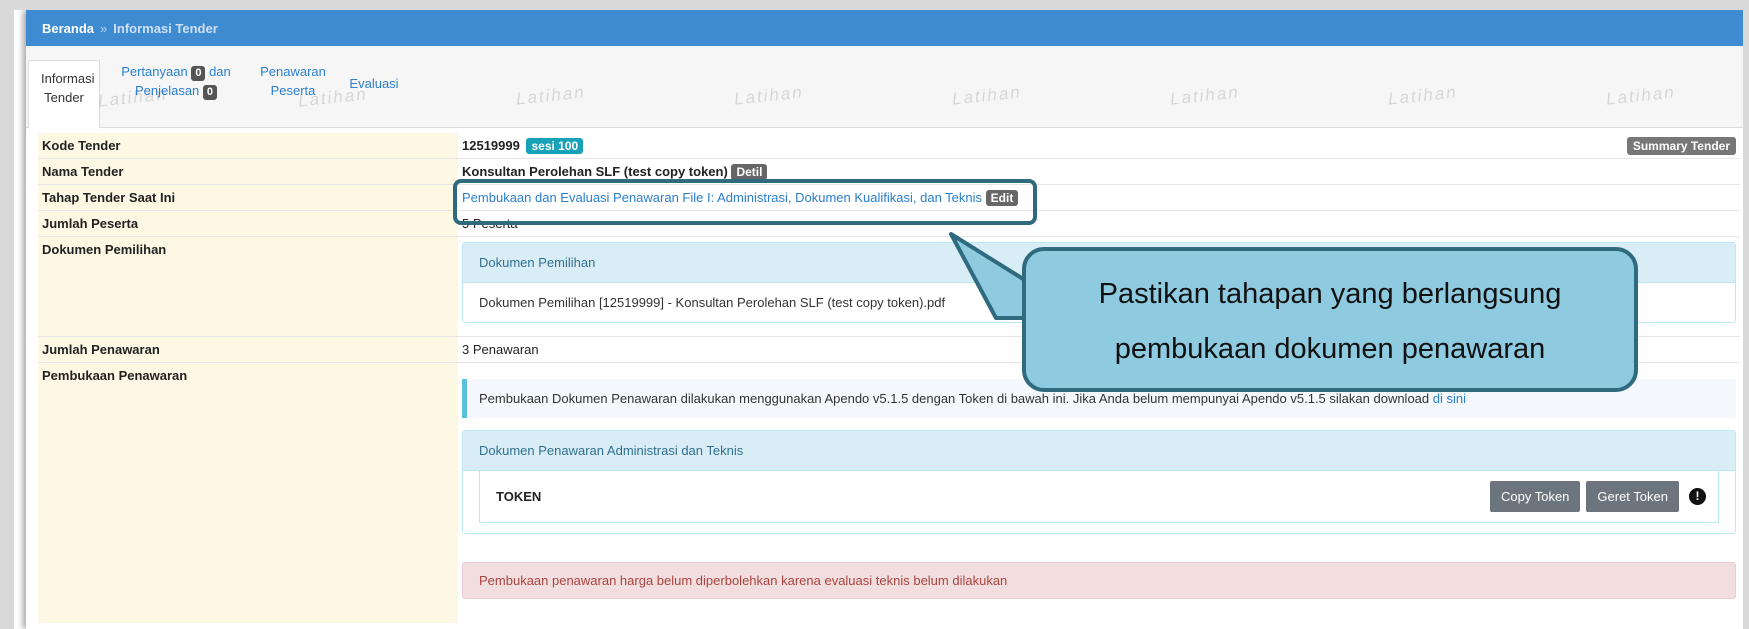  Describe the element at coordinates (1099, 145) in the screenshot. I see `row-value: 12519999 sesi 100` at that location.